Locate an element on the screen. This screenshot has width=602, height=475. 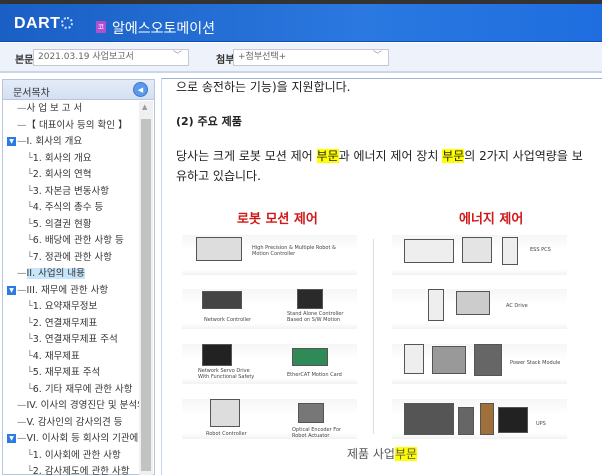
toc-item: └4. 재무제표 is located at coordinates (71, 357).